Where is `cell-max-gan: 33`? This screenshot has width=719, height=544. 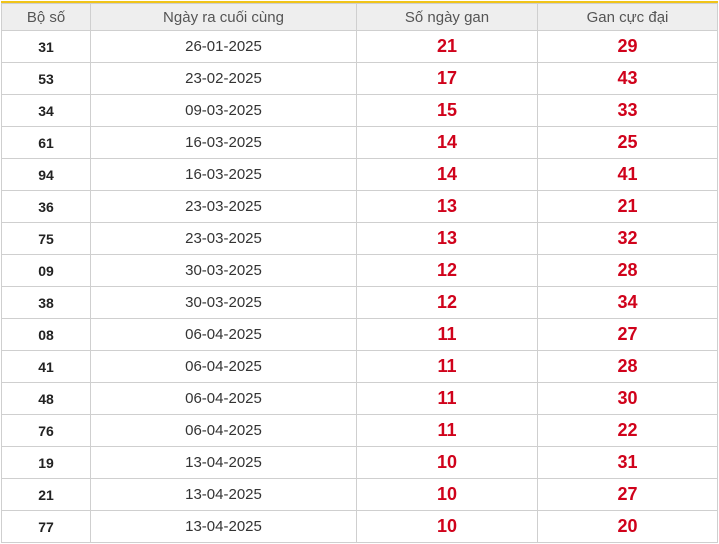
cell-max-gan: 33 is located at coordinates (627, 110).